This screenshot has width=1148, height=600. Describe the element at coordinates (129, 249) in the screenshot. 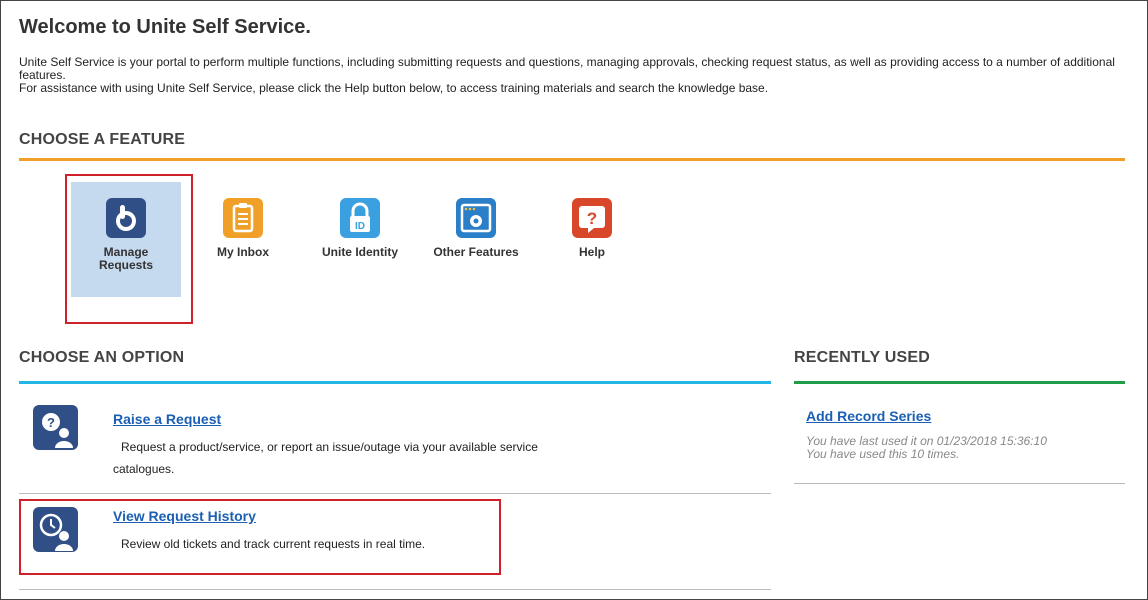

I see `manage-requests-highlight` at that location.